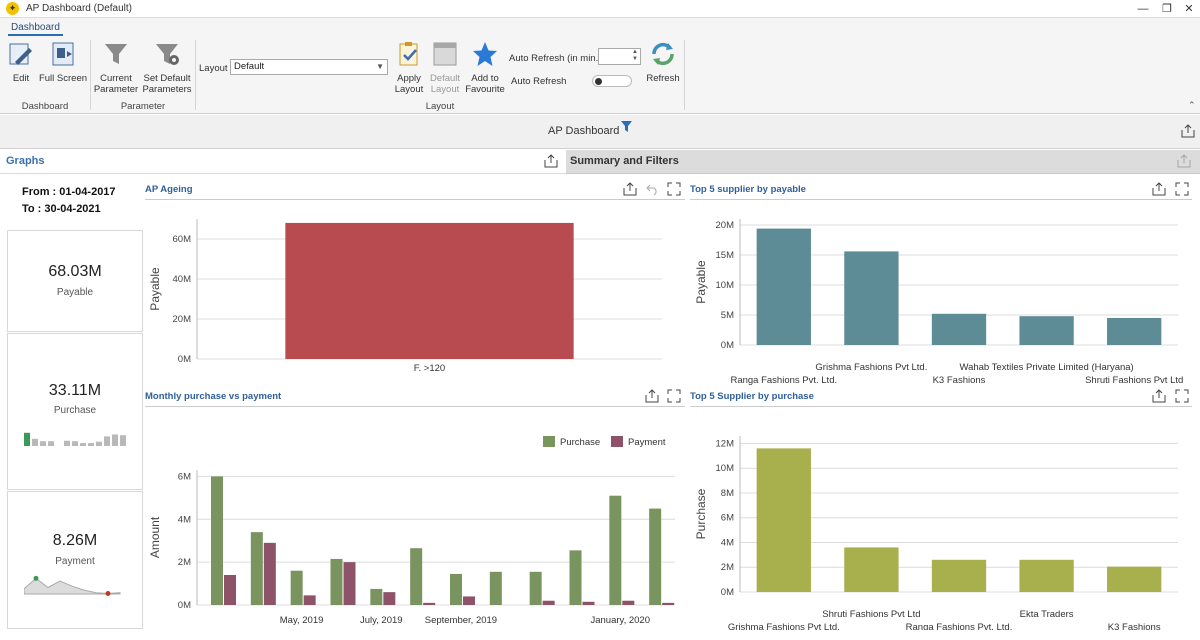 The height and width of the screenshot is (640, 1200). I want to click on add-to-favourite-button: Add to Favourite, so click(485, 67).